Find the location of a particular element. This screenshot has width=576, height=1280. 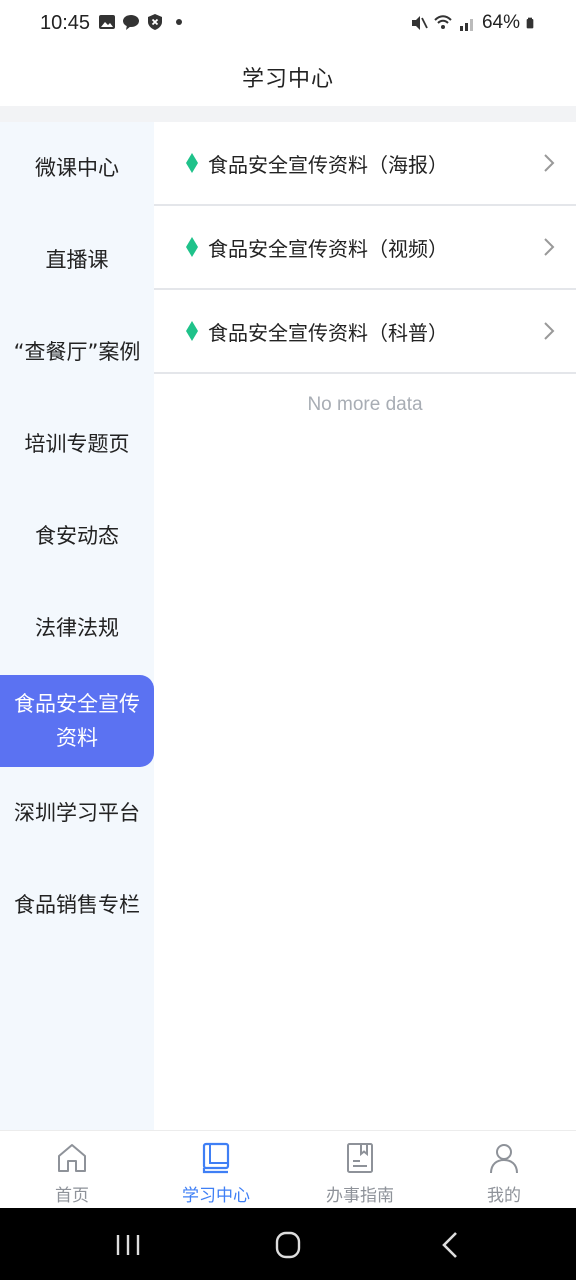

sidebar-item-label: 食品安全宣传资料 is located at coordinates (77, 721).